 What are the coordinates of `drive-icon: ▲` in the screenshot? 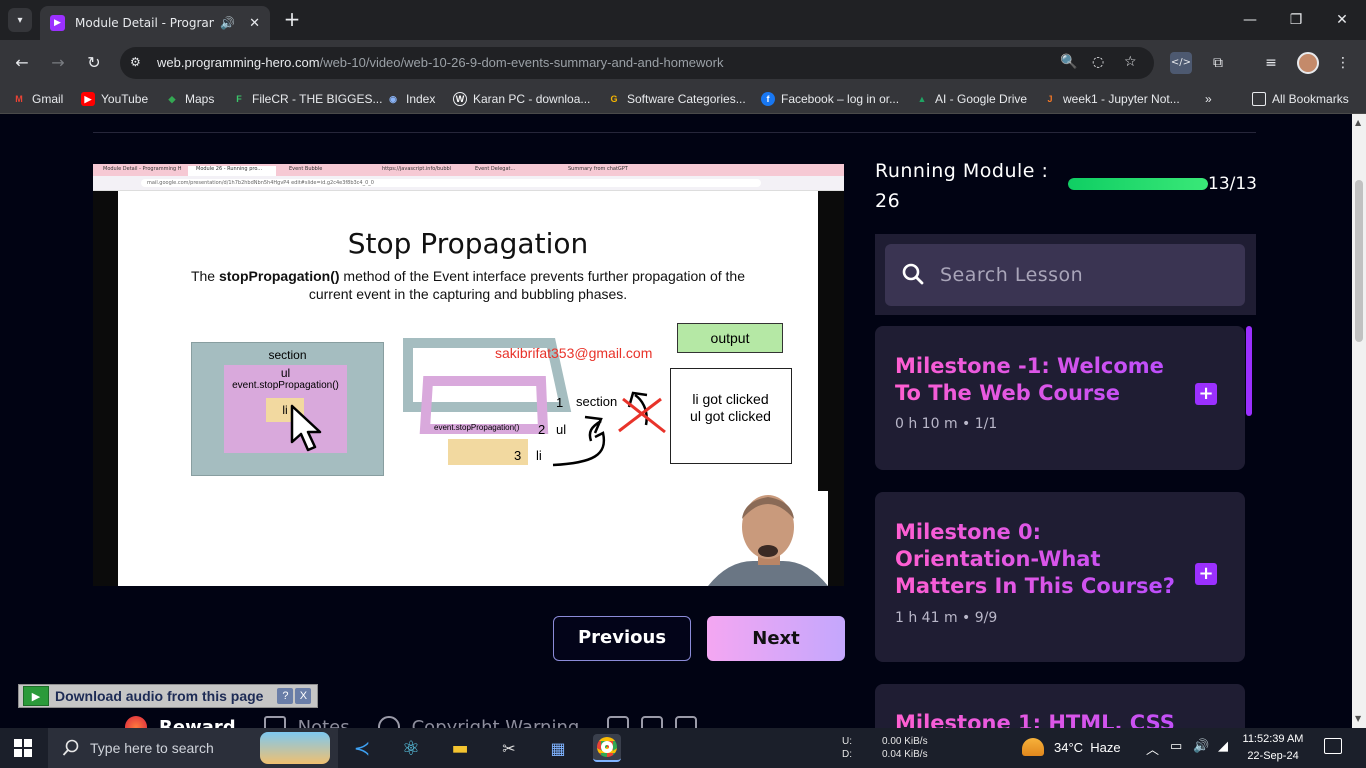 It's located at (922, 99).